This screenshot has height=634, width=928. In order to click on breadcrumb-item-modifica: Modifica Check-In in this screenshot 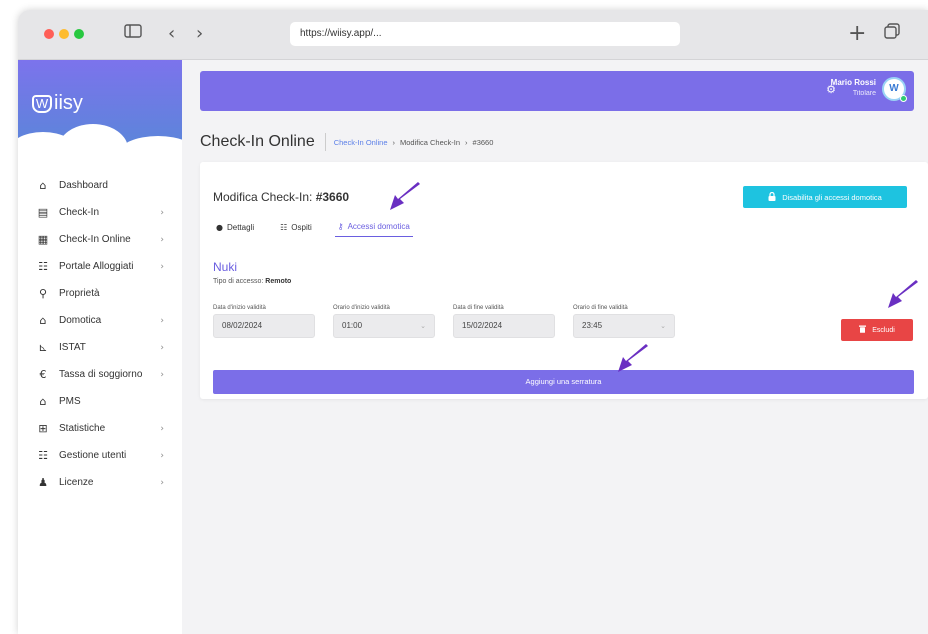, I will do `click(430, 142)`.